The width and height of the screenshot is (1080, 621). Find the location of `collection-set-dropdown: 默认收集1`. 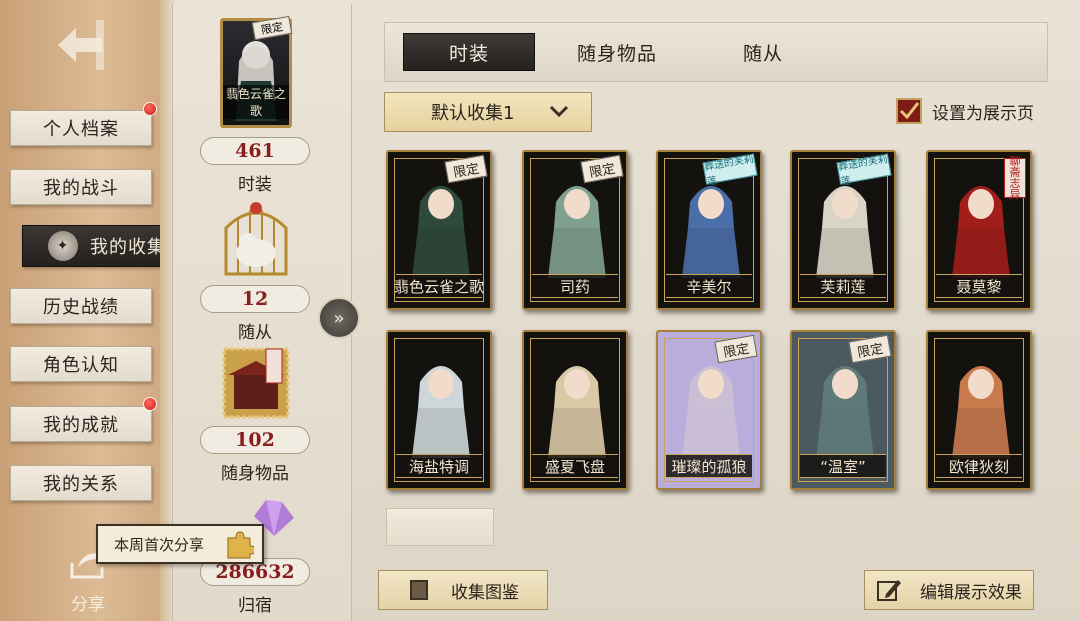

collection-set-dropdown: 默认收集1 is located at coordinates (488, 112).